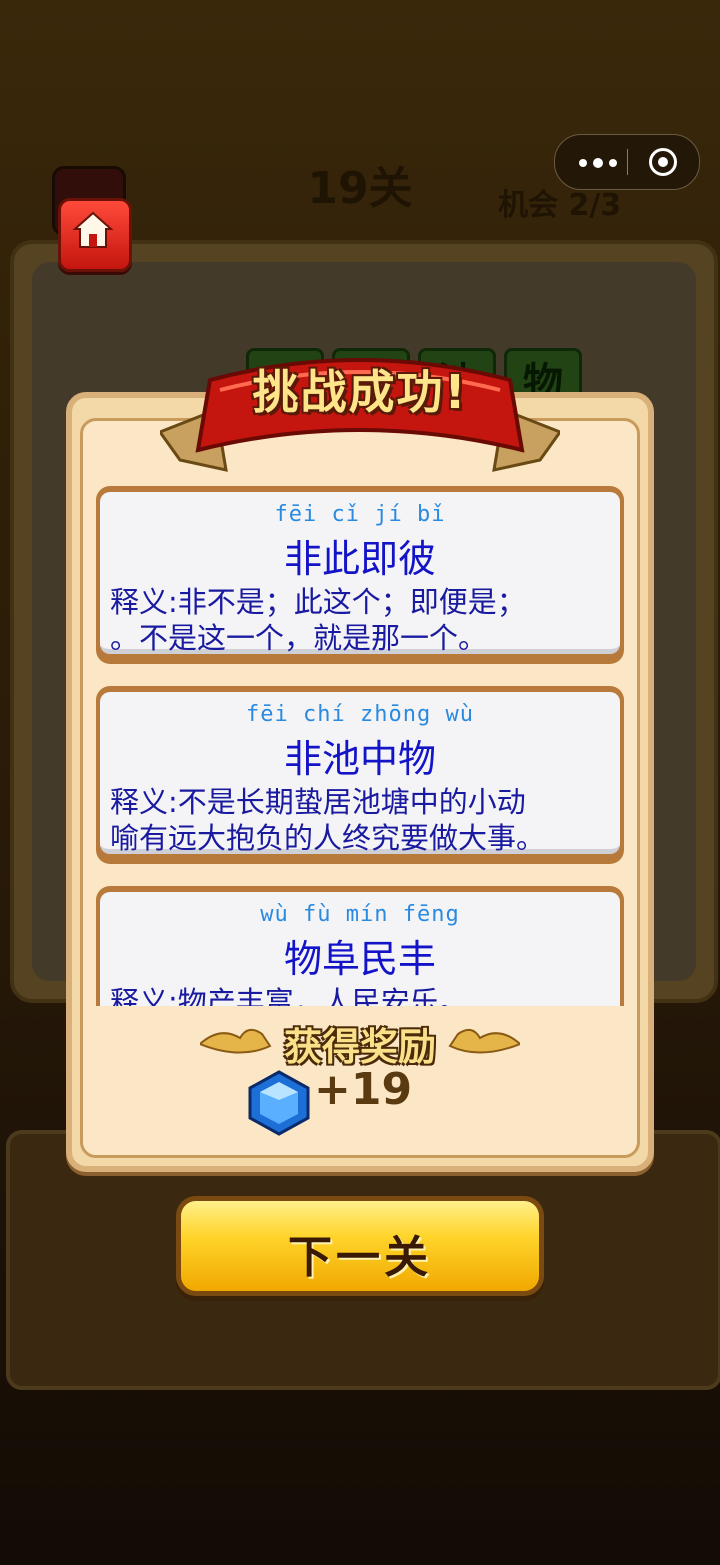 This screenshot has width=720, height=1565. Describe the element at coordinates (359, 559) in the screenshot. I see `idiom-word: 非此即彼` at that location.